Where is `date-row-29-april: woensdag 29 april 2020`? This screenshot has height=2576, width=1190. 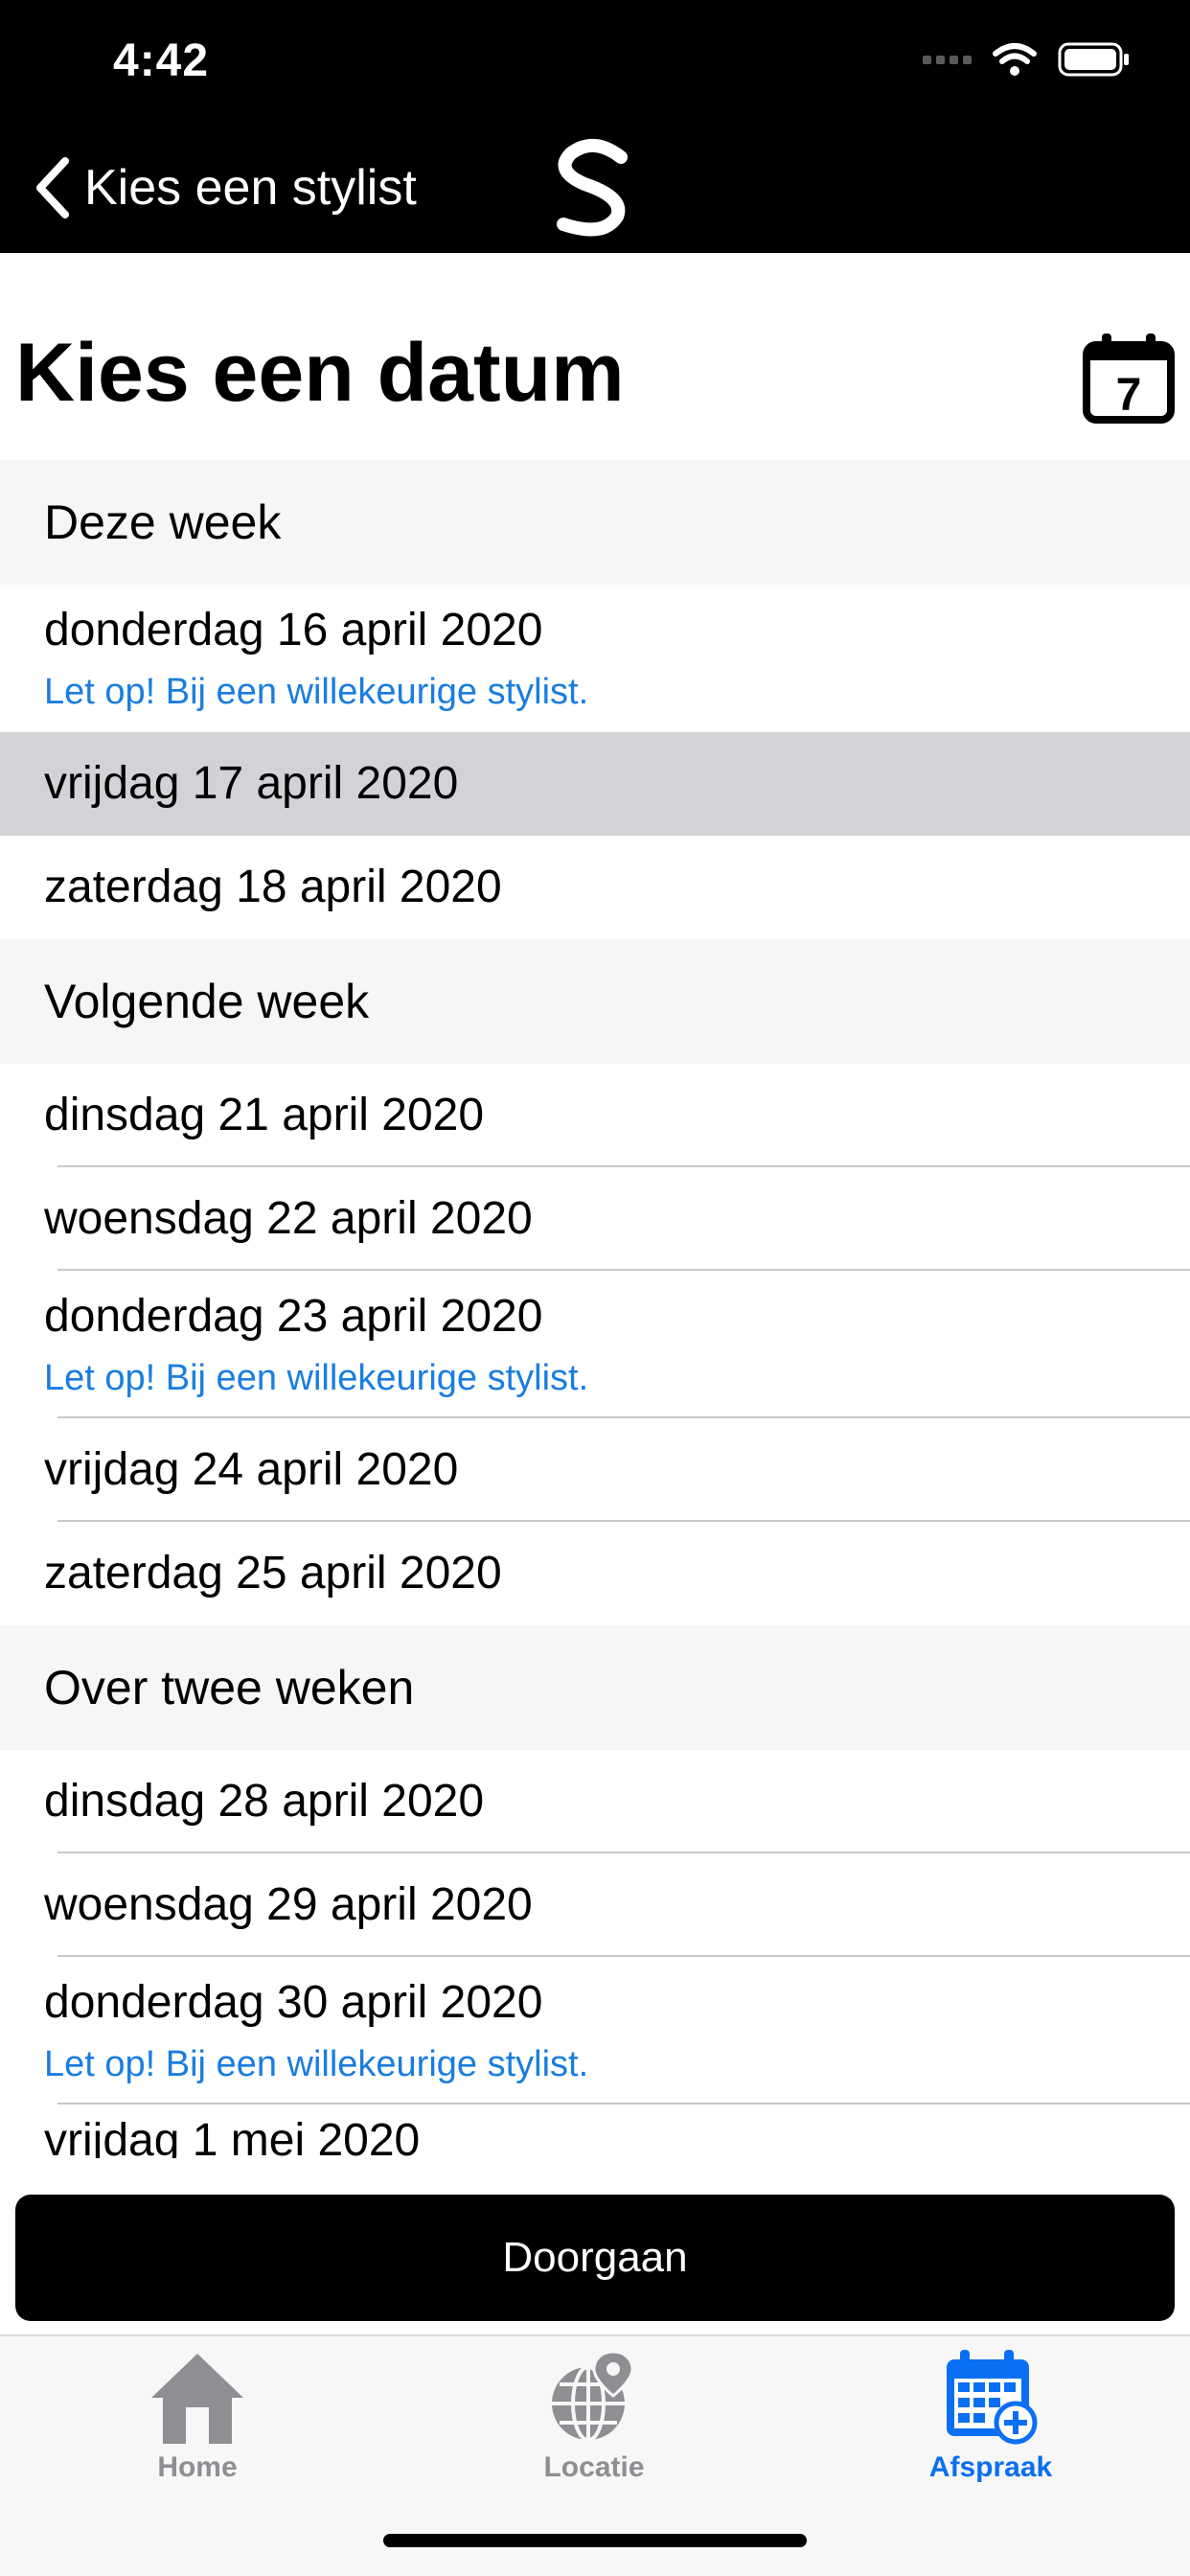 date-row-29-april: woensdag 29 april 2020 is located at coordinates (595, 1905).